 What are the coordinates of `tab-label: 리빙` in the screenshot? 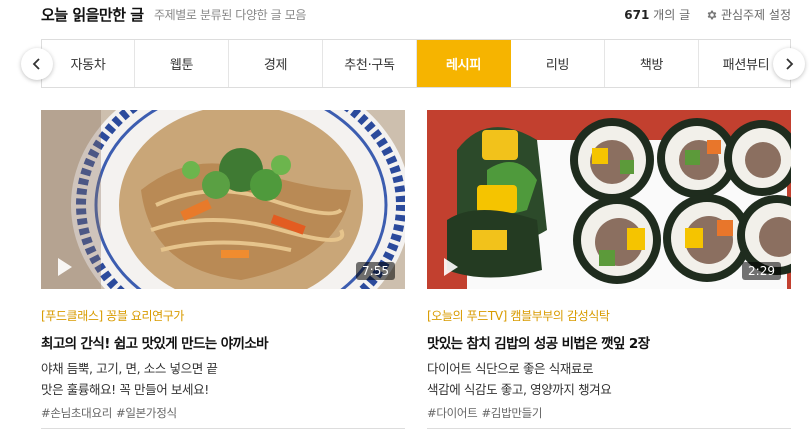 It's located at (557, 65).